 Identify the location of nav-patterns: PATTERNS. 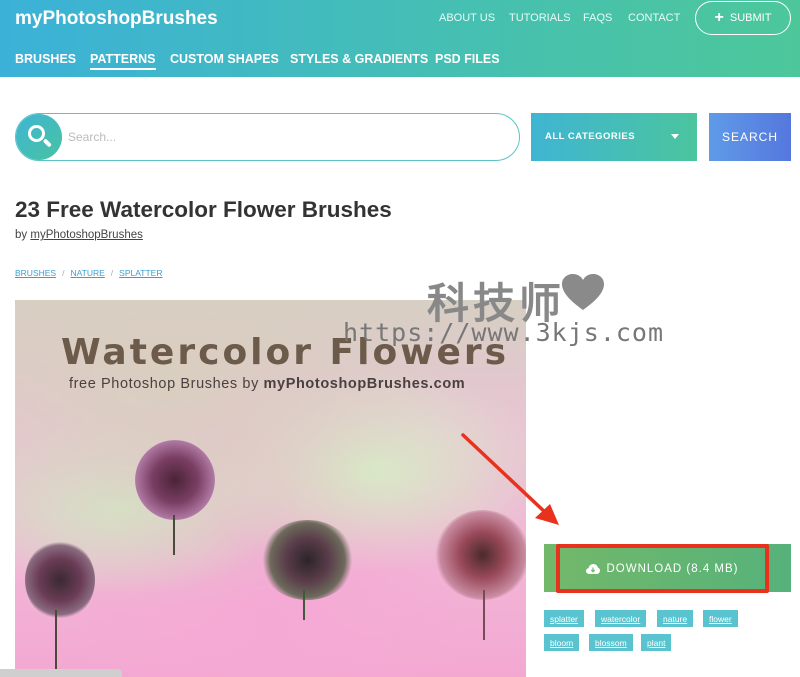
(123, 61).